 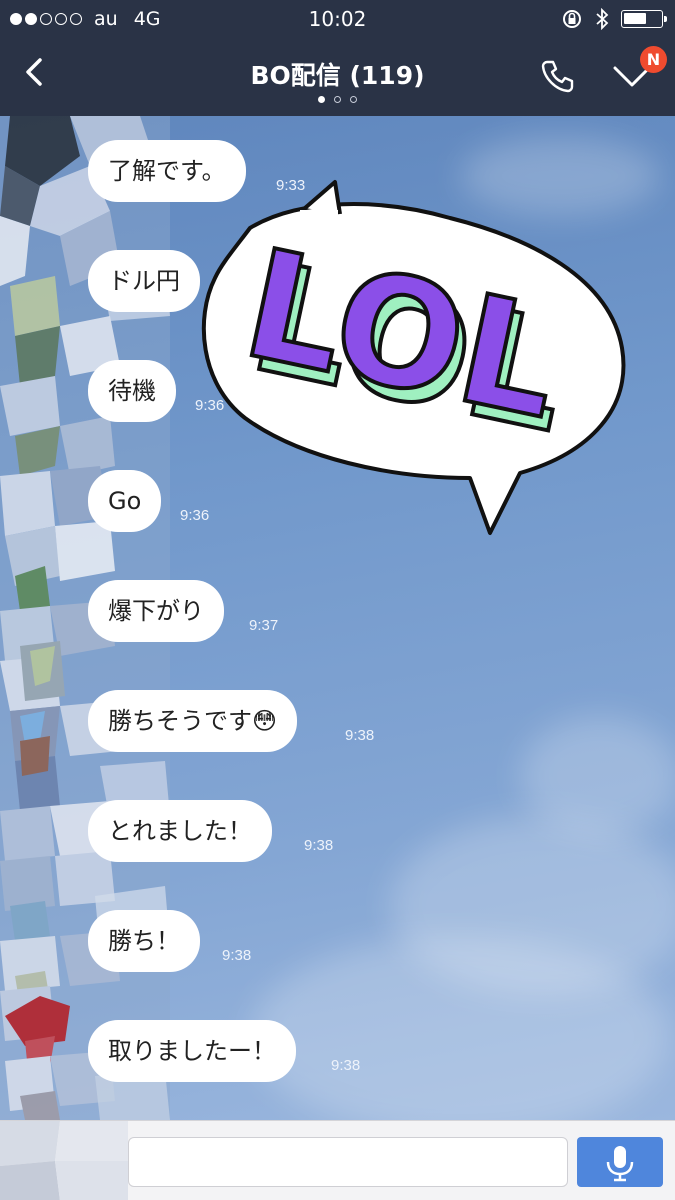 I want to click on status-bar: au 4G 10:02, so click(x=337, y=19).